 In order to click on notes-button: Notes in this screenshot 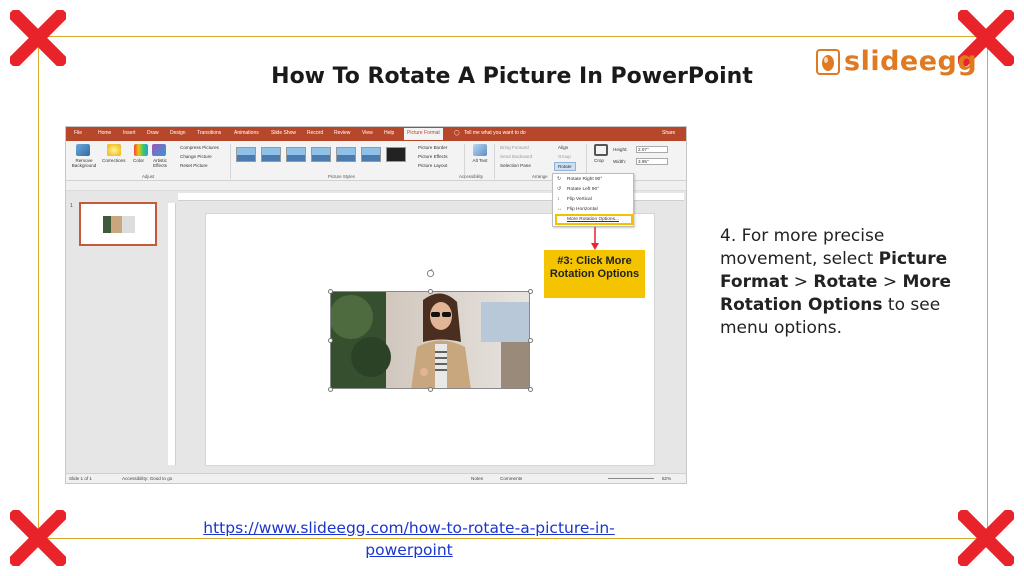, I will do `click(477, 478)`.